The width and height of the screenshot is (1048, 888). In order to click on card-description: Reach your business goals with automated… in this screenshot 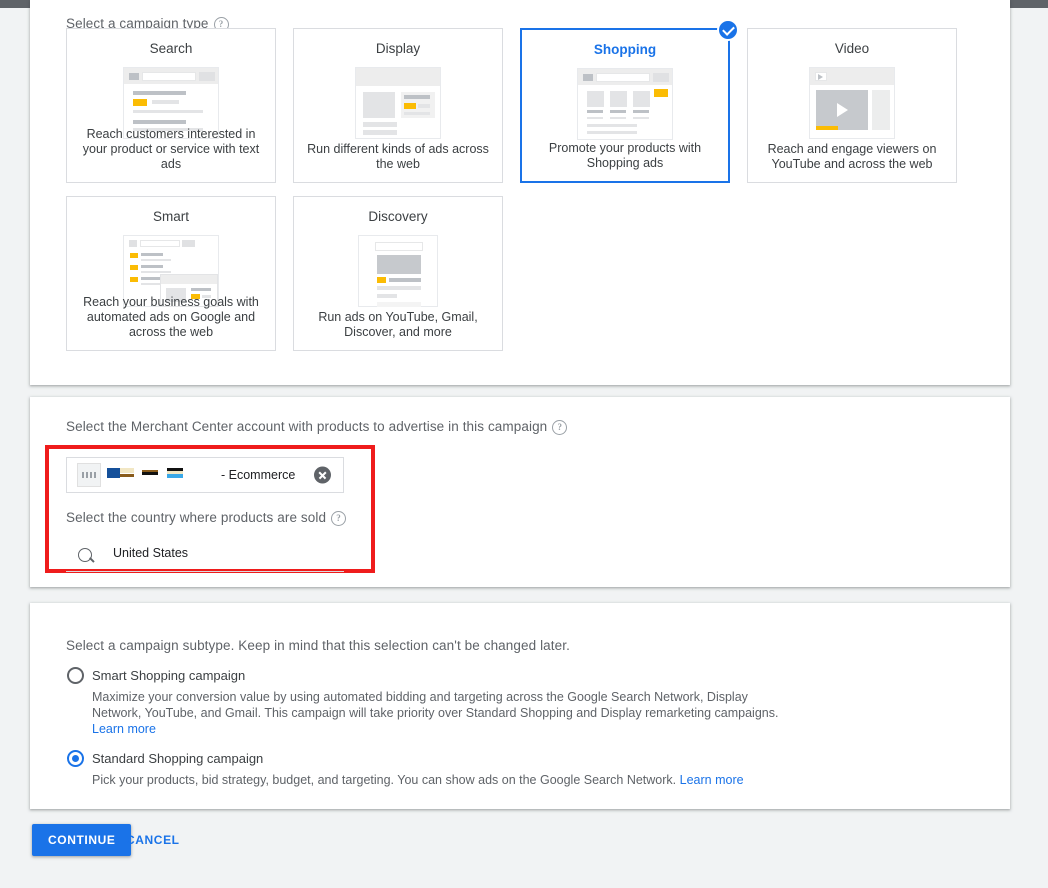, I will do `click(171, 317)`.